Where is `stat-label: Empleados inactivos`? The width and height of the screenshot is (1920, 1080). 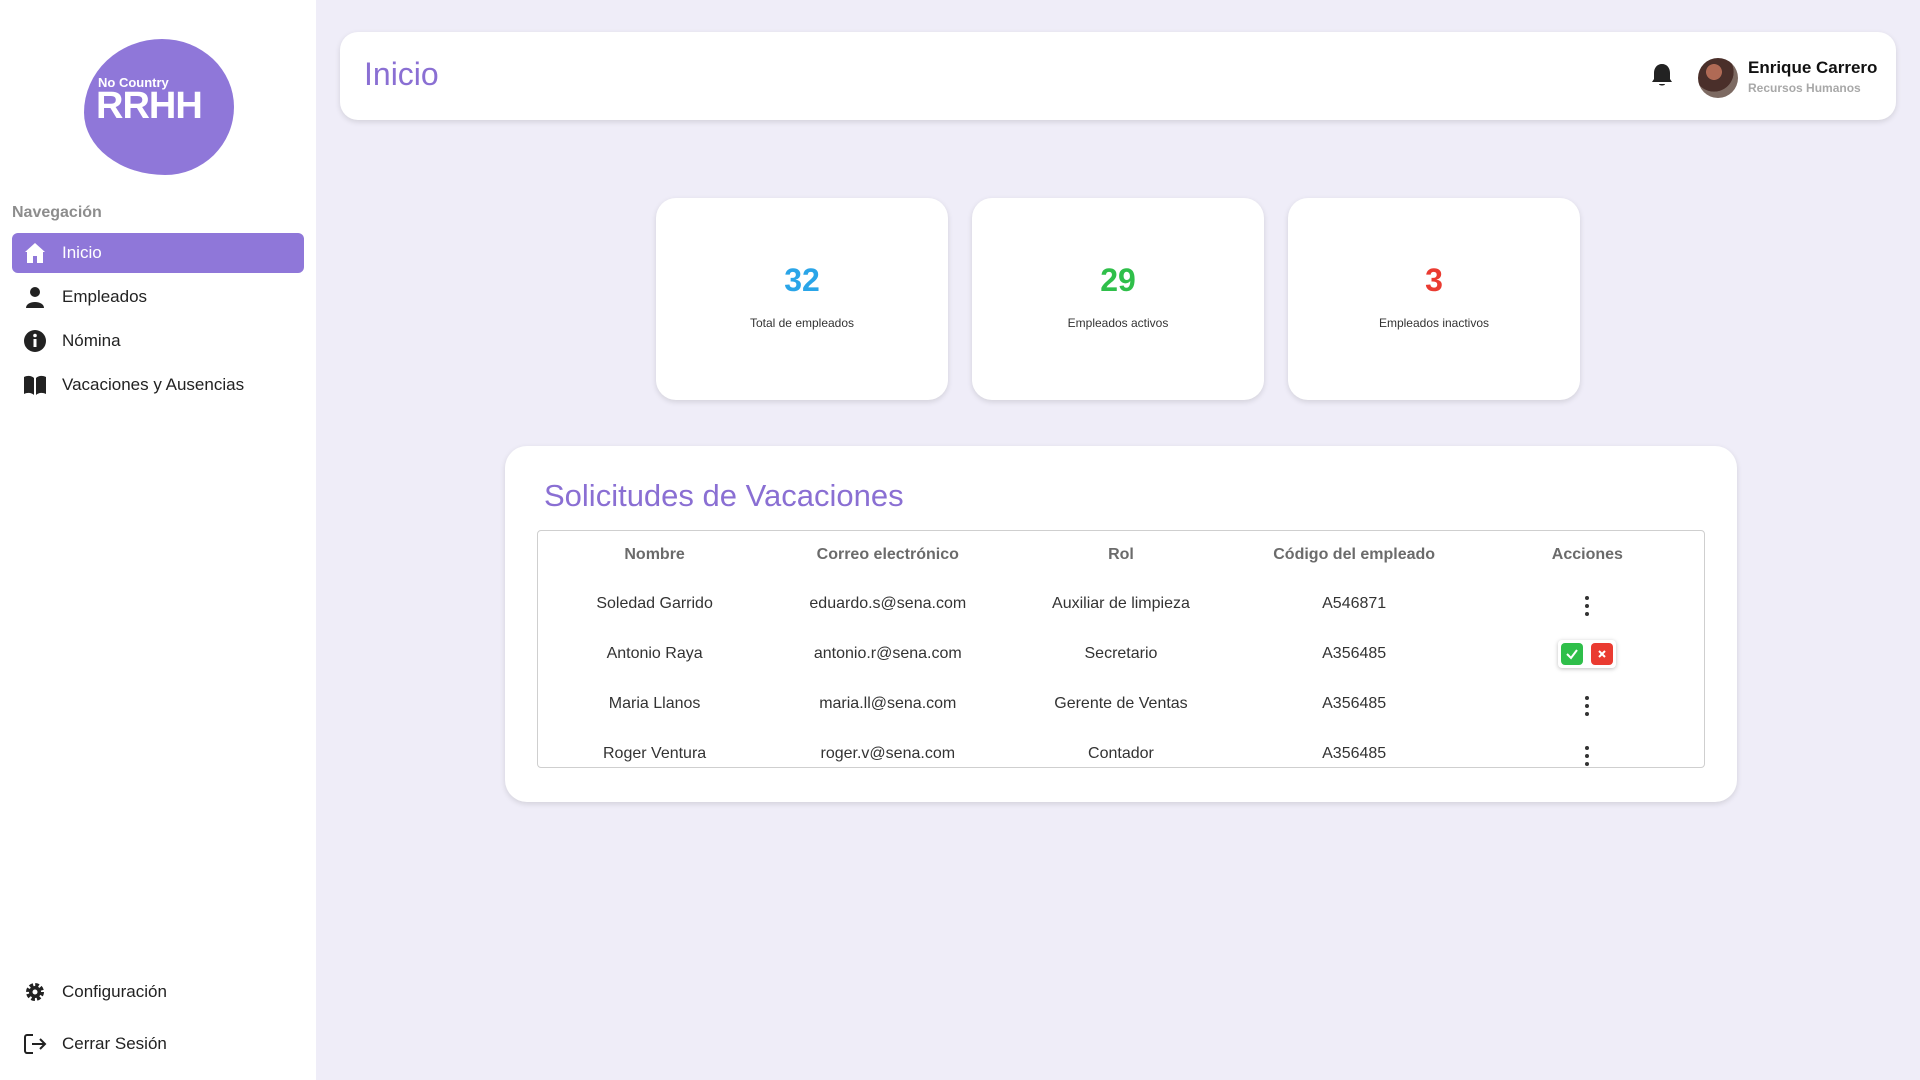 stat-label: Empleados inactivos is located at coordinates (1434, 323).